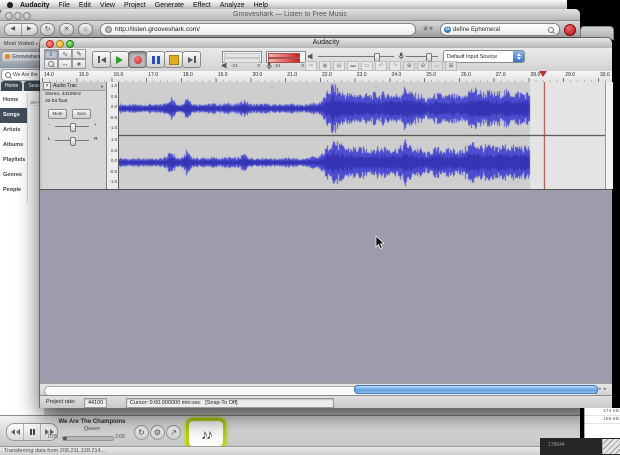 This screenshot has width=620, height=455. Describe the element at coordinates (15, 432) in the screenshot. I see `previous-track-button` at that location.